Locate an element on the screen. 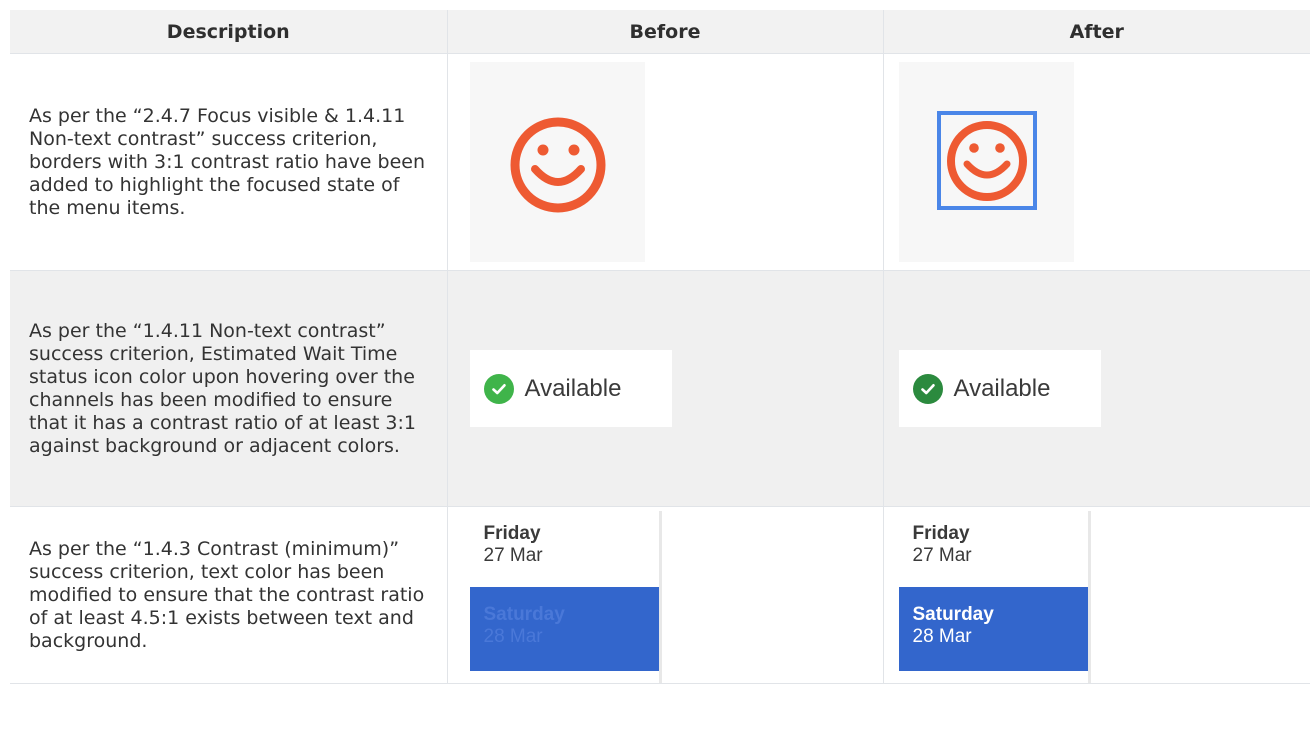  before-cell is located at coordinates (665, 162).